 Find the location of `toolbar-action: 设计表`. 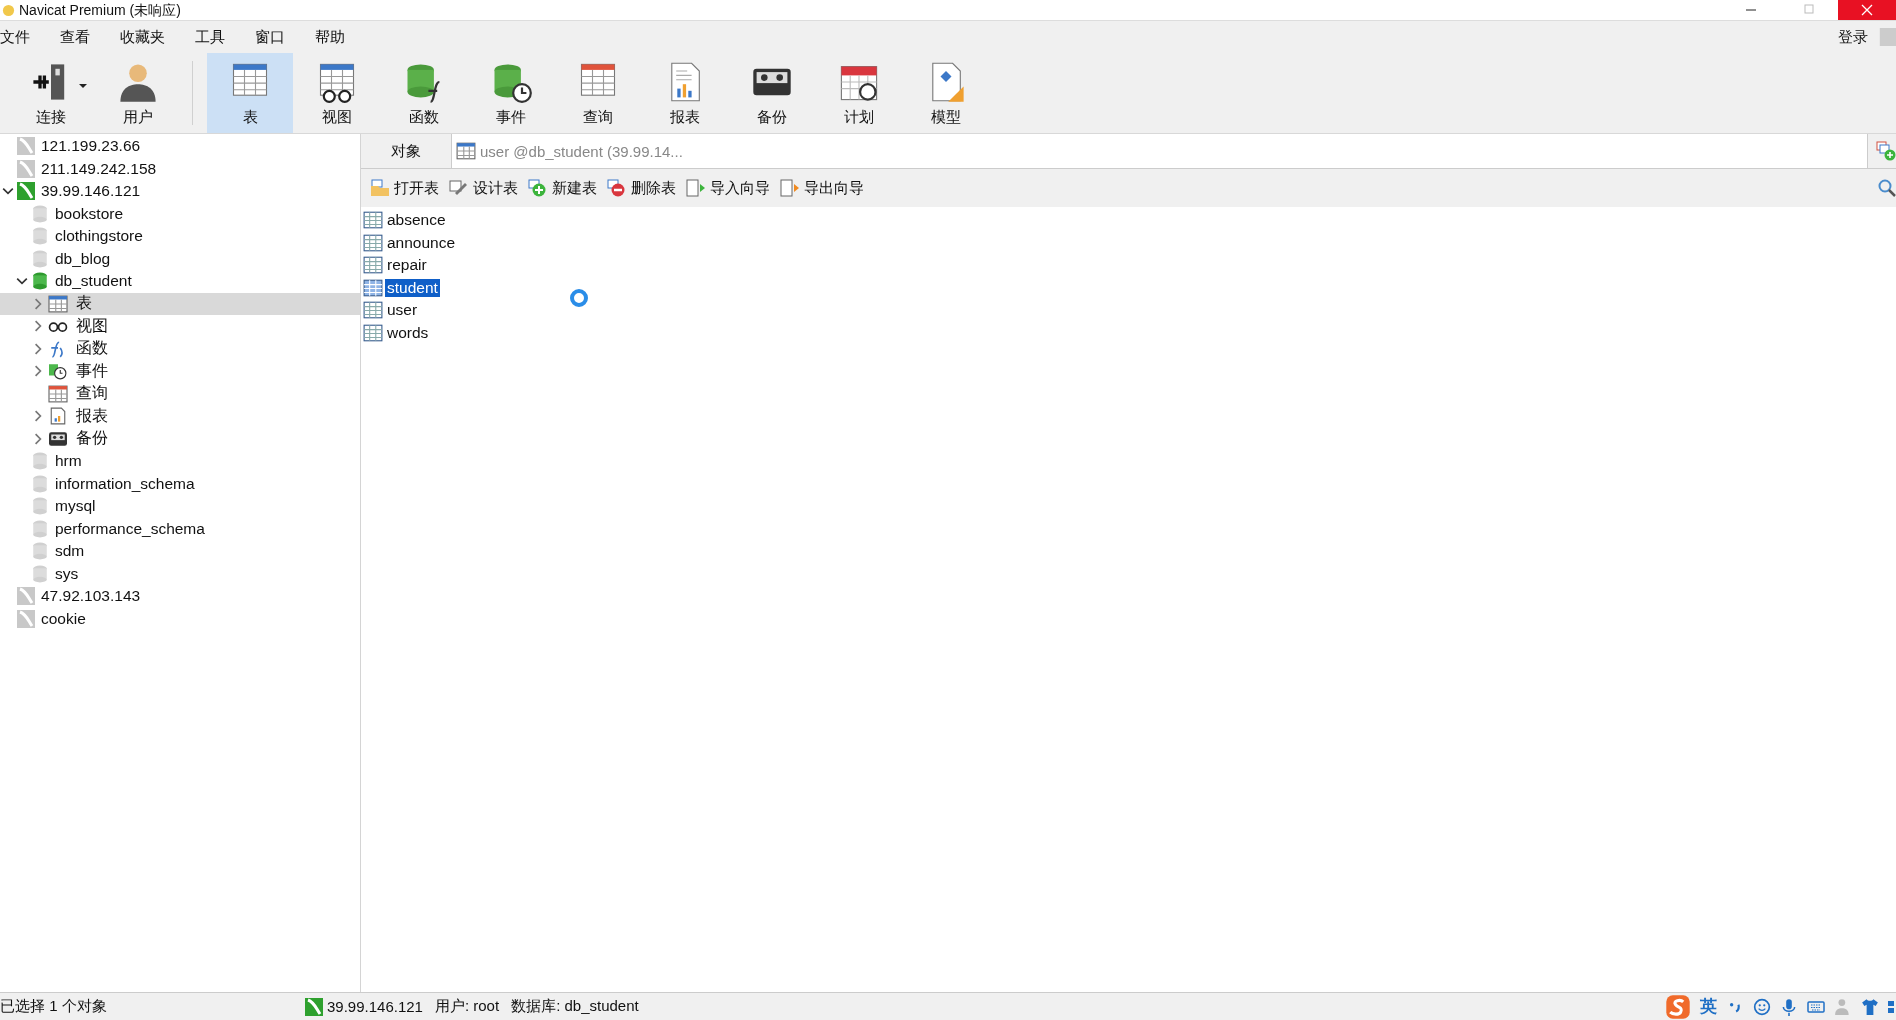

toolbar-action: 设计表 is located at coordinates (483, 188).